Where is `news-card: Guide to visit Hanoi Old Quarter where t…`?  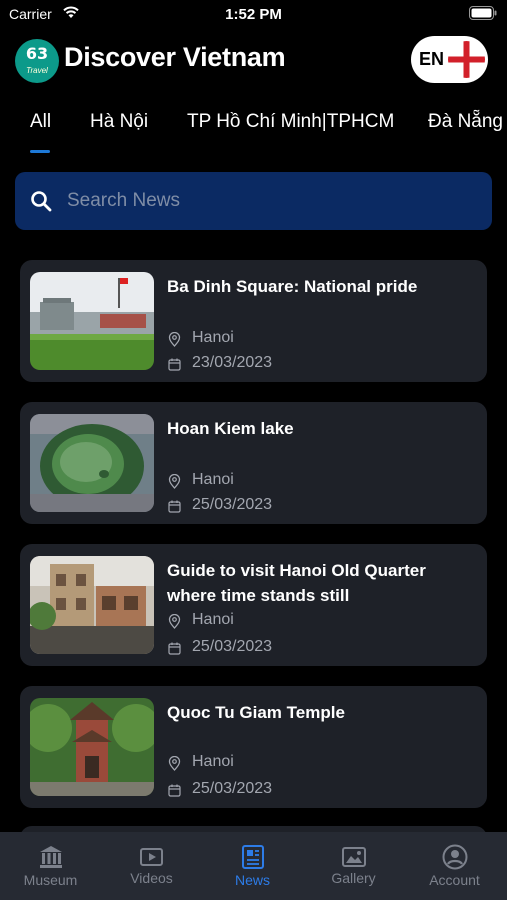 news-card: Guide to visit Hanoi Old Quarter where t… is located at coordinates (253, 605).